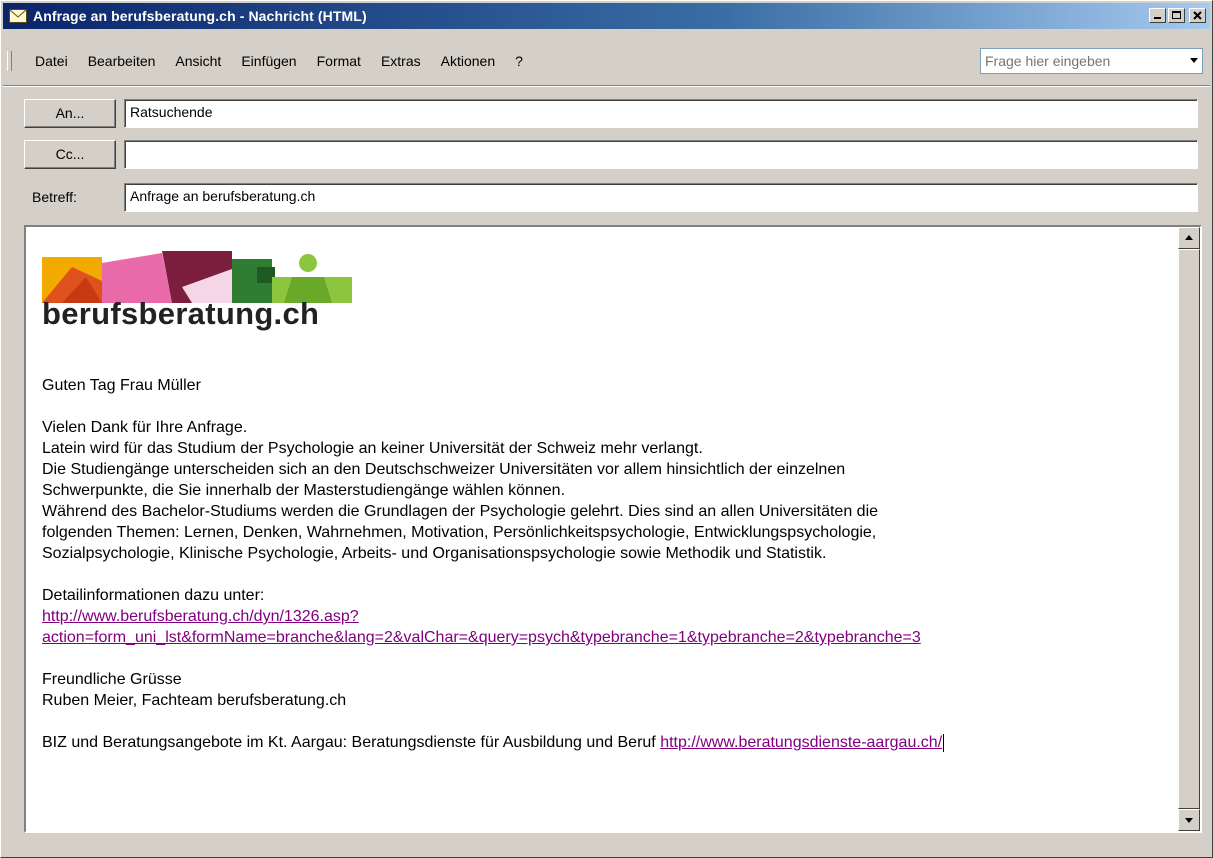  I want to click on envelope-icon, so click(18, 16).